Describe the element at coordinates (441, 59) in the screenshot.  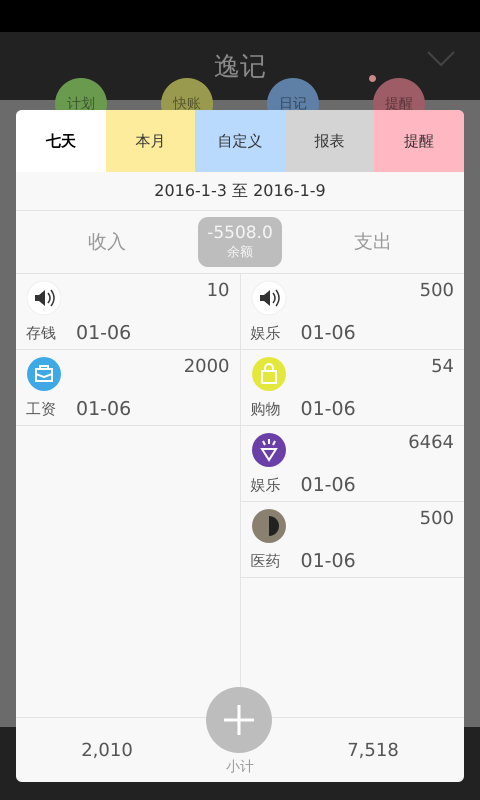
I see `chevron-down-icon` at that location.